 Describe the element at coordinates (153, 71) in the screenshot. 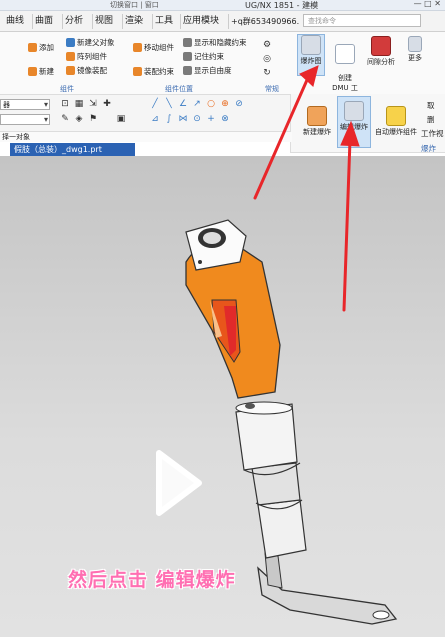

I see `assembly-constraint-button: 装配约束` at that location.